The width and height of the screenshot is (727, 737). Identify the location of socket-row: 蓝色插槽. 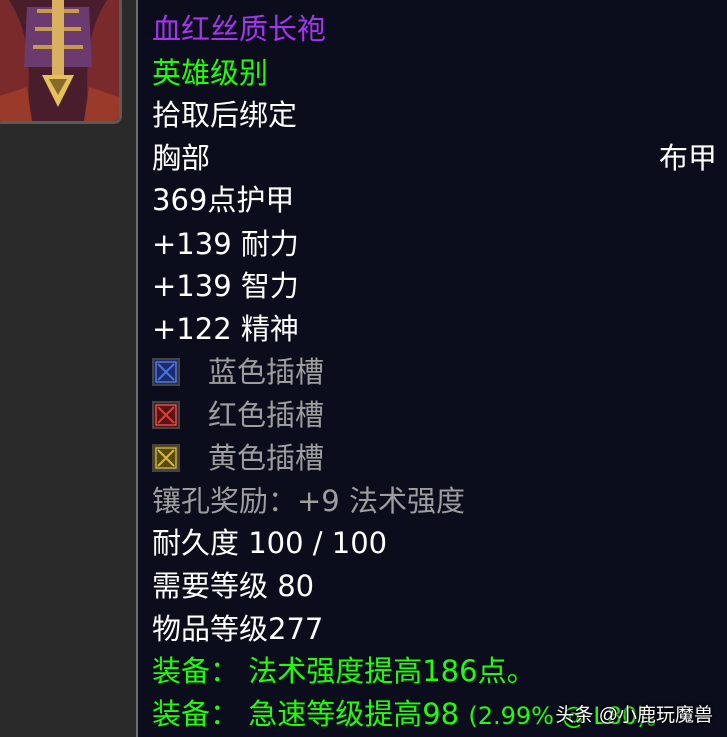
(238, 372).